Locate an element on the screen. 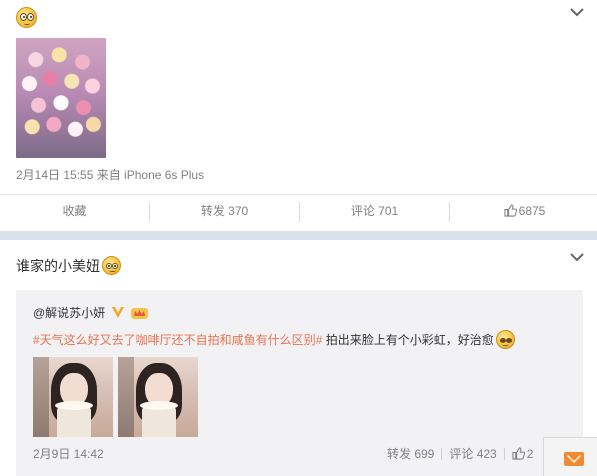 Image resolution: width=597 pixels, height=476 pixels. original-author: @解说苏小妍 is located at coordinates (90, 312).